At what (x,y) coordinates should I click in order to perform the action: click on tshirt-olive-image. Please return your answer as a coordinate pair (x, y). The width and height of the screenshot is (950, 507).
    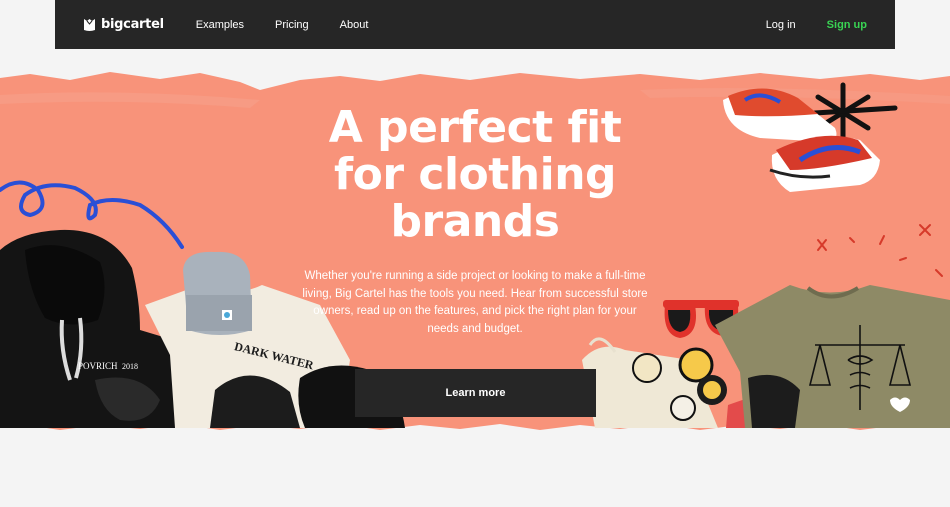
    Looking at the image, I should click on (832, 356).